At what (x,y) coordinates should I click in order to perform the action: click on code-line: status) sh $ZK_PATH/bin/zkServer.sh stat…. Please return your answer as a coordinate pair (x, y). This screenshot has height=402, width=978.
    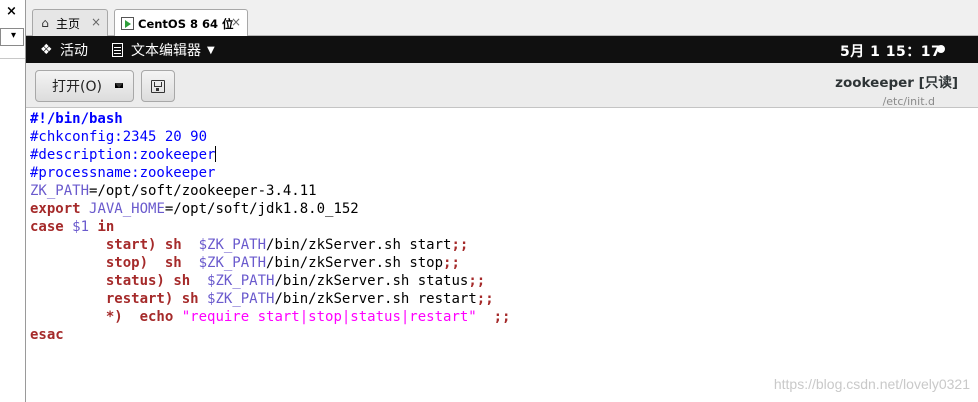
    Looking at the image, I should click on (270, 281).